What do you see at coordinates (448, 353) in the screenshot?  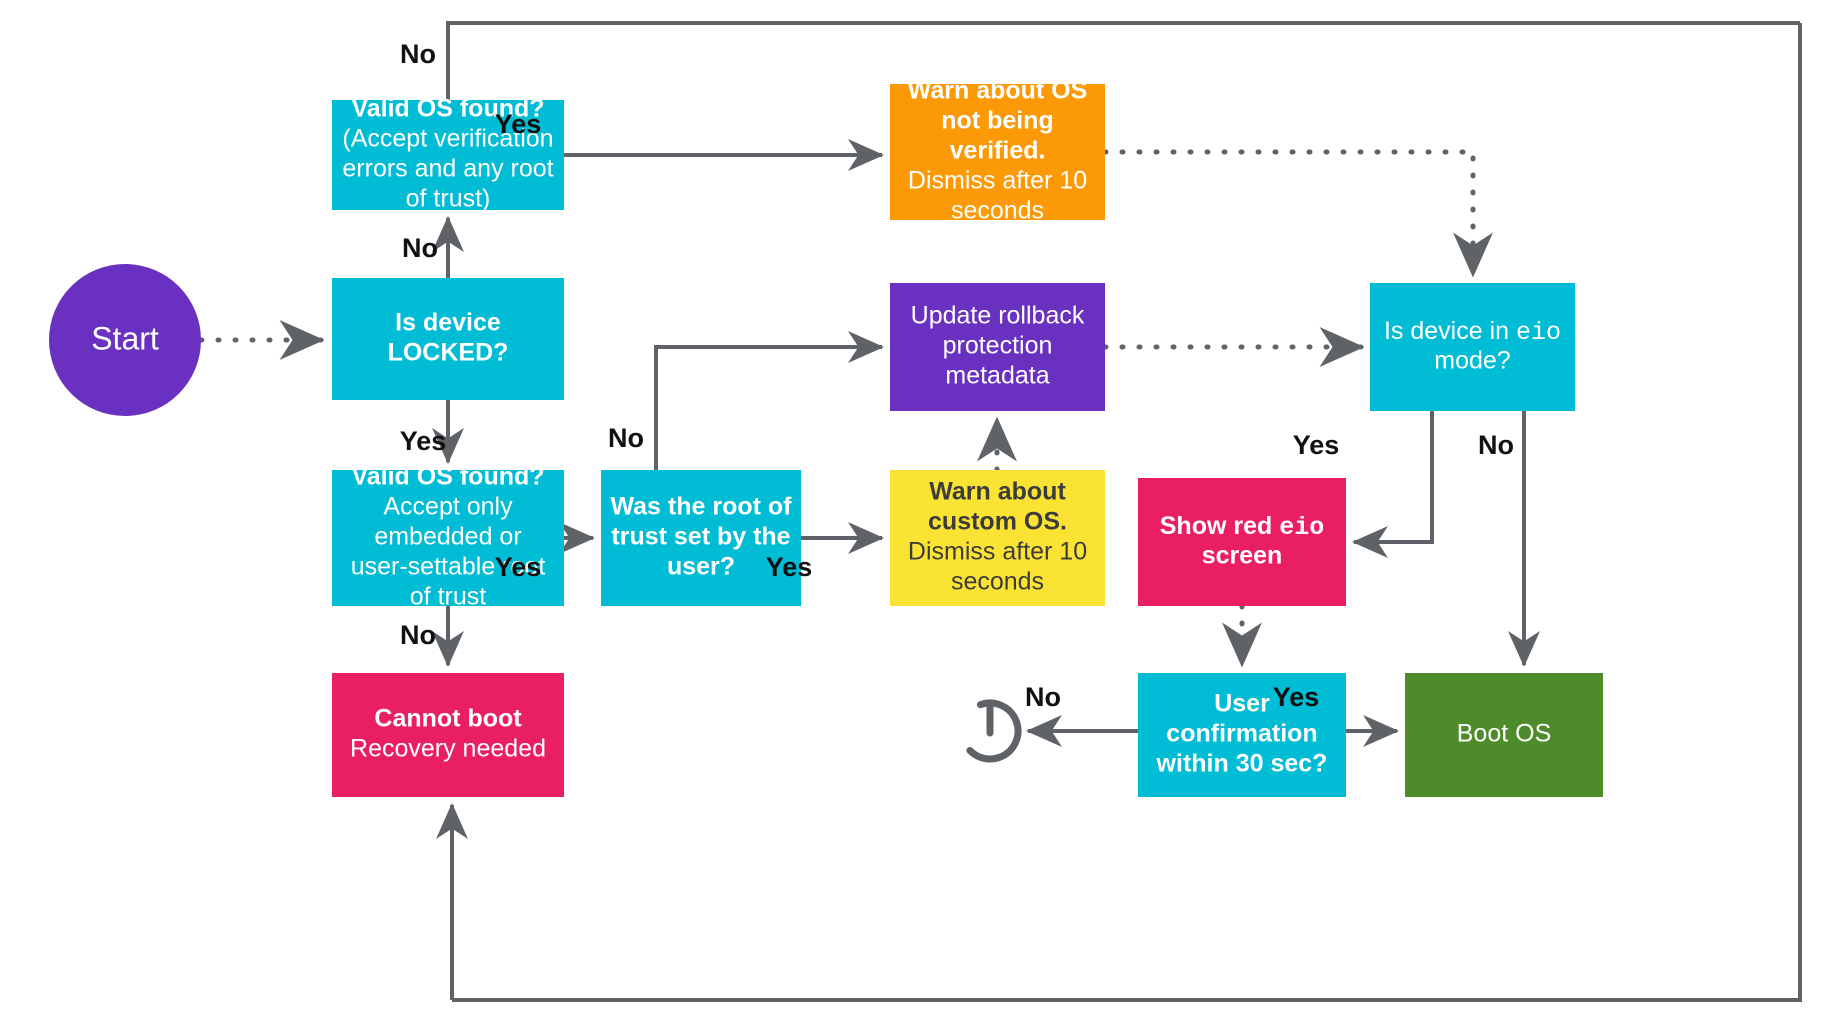 I see `is-device-locked-node-line-1: LOCKED?` at bounding box center [448, 353].